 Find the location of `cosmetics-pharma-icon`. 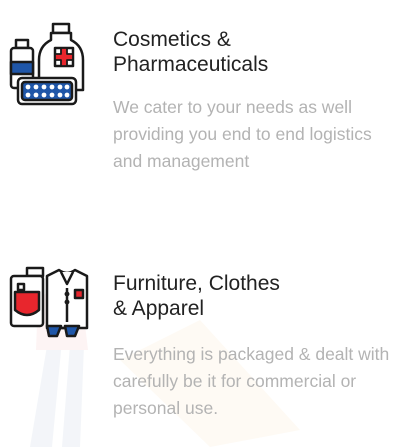

cosmetics-pharma-icon is located at coordinates (47, 64).